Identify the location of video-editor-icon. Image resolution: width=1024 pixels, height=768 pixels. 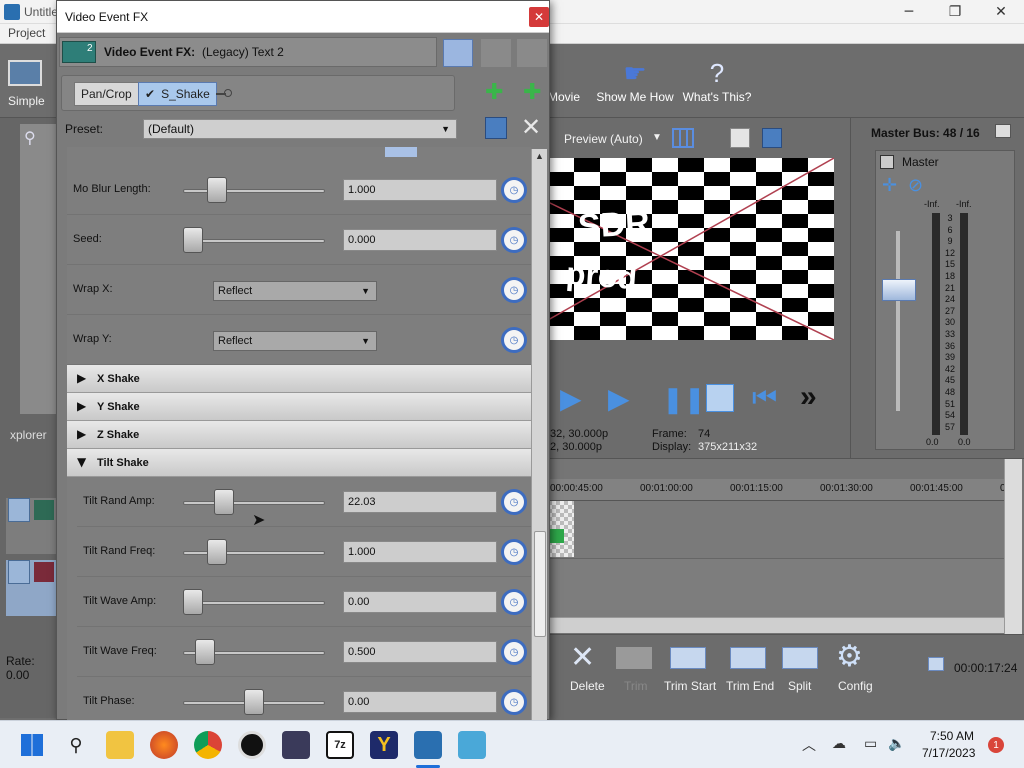
(296, 745).